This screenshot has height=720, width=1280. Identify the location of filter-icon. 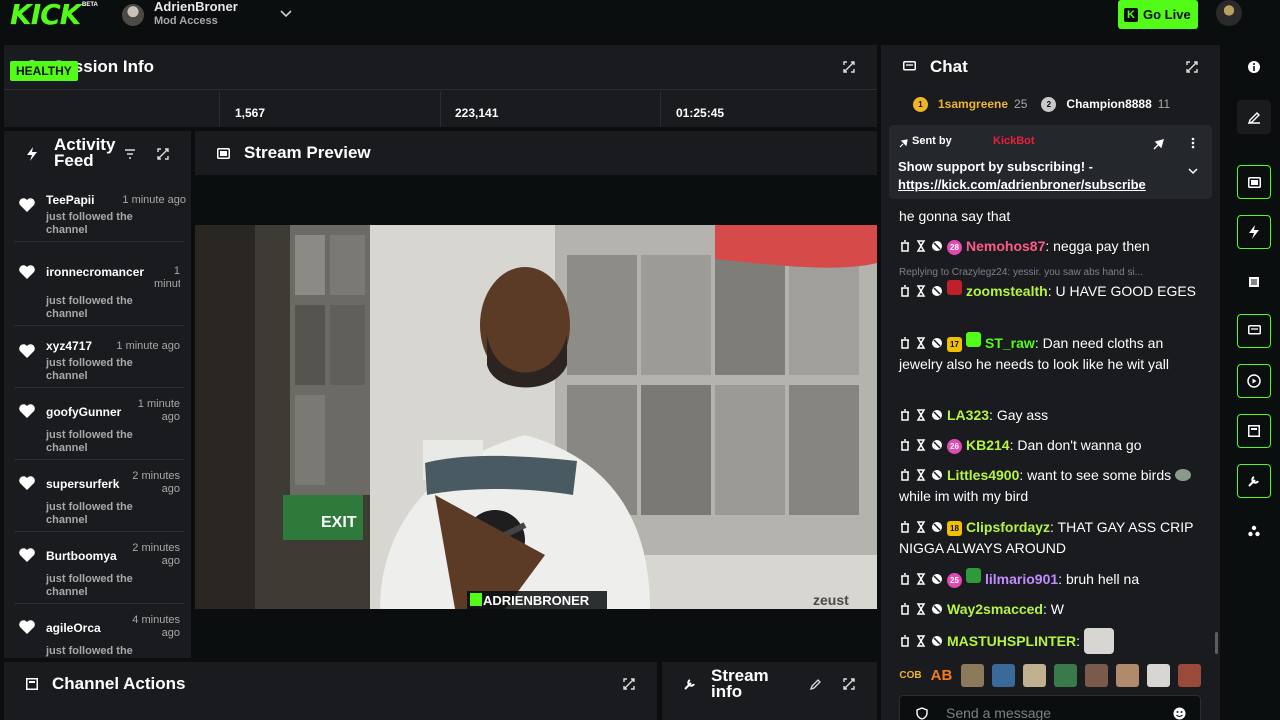
(130, 154).